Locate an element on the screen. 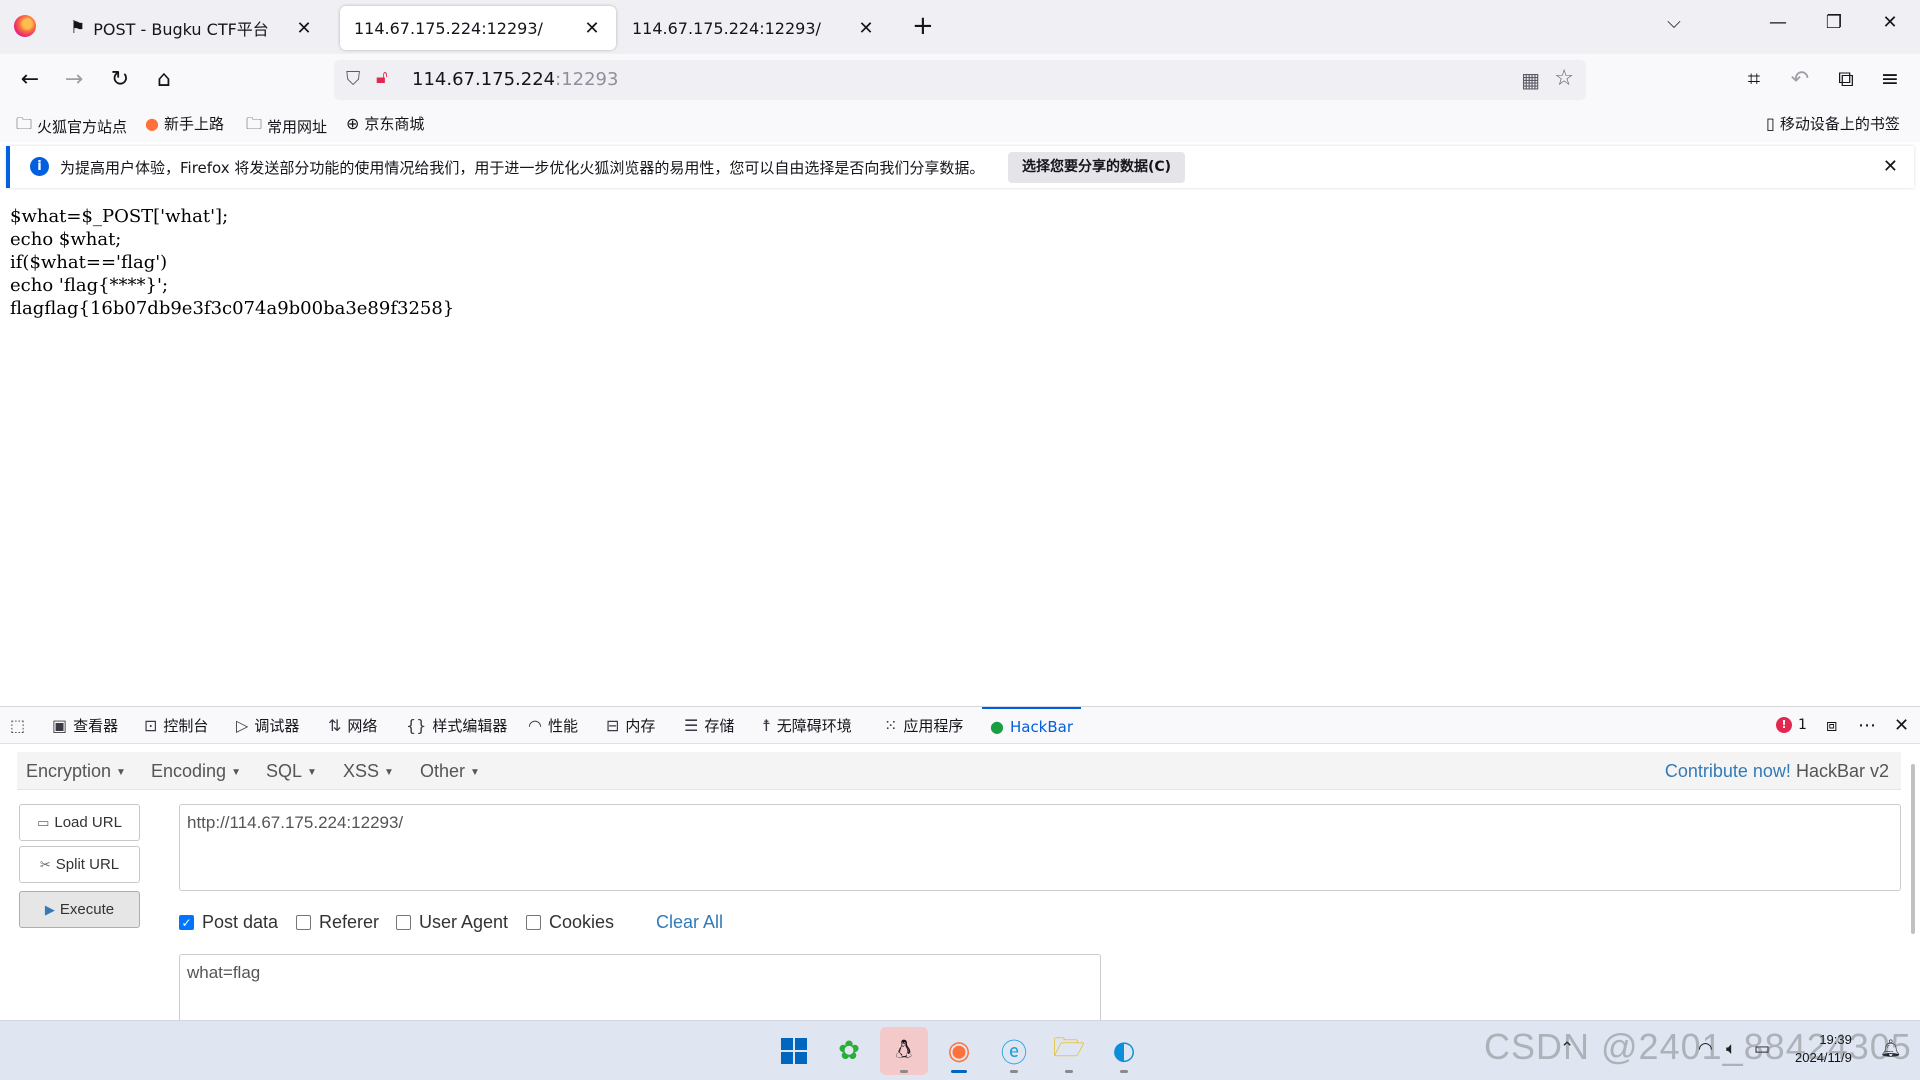 This screenshot has height=1080, width=1920. bookmark-star-icon: ☆ is located at coordinates (1564, 78).